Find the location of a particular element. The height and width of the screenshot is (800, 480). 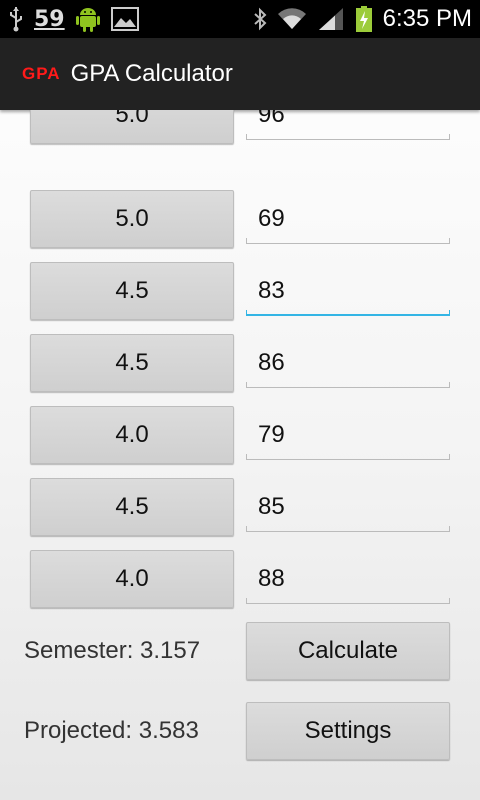

grade-input: 79 is located at coordinates (348, 435).